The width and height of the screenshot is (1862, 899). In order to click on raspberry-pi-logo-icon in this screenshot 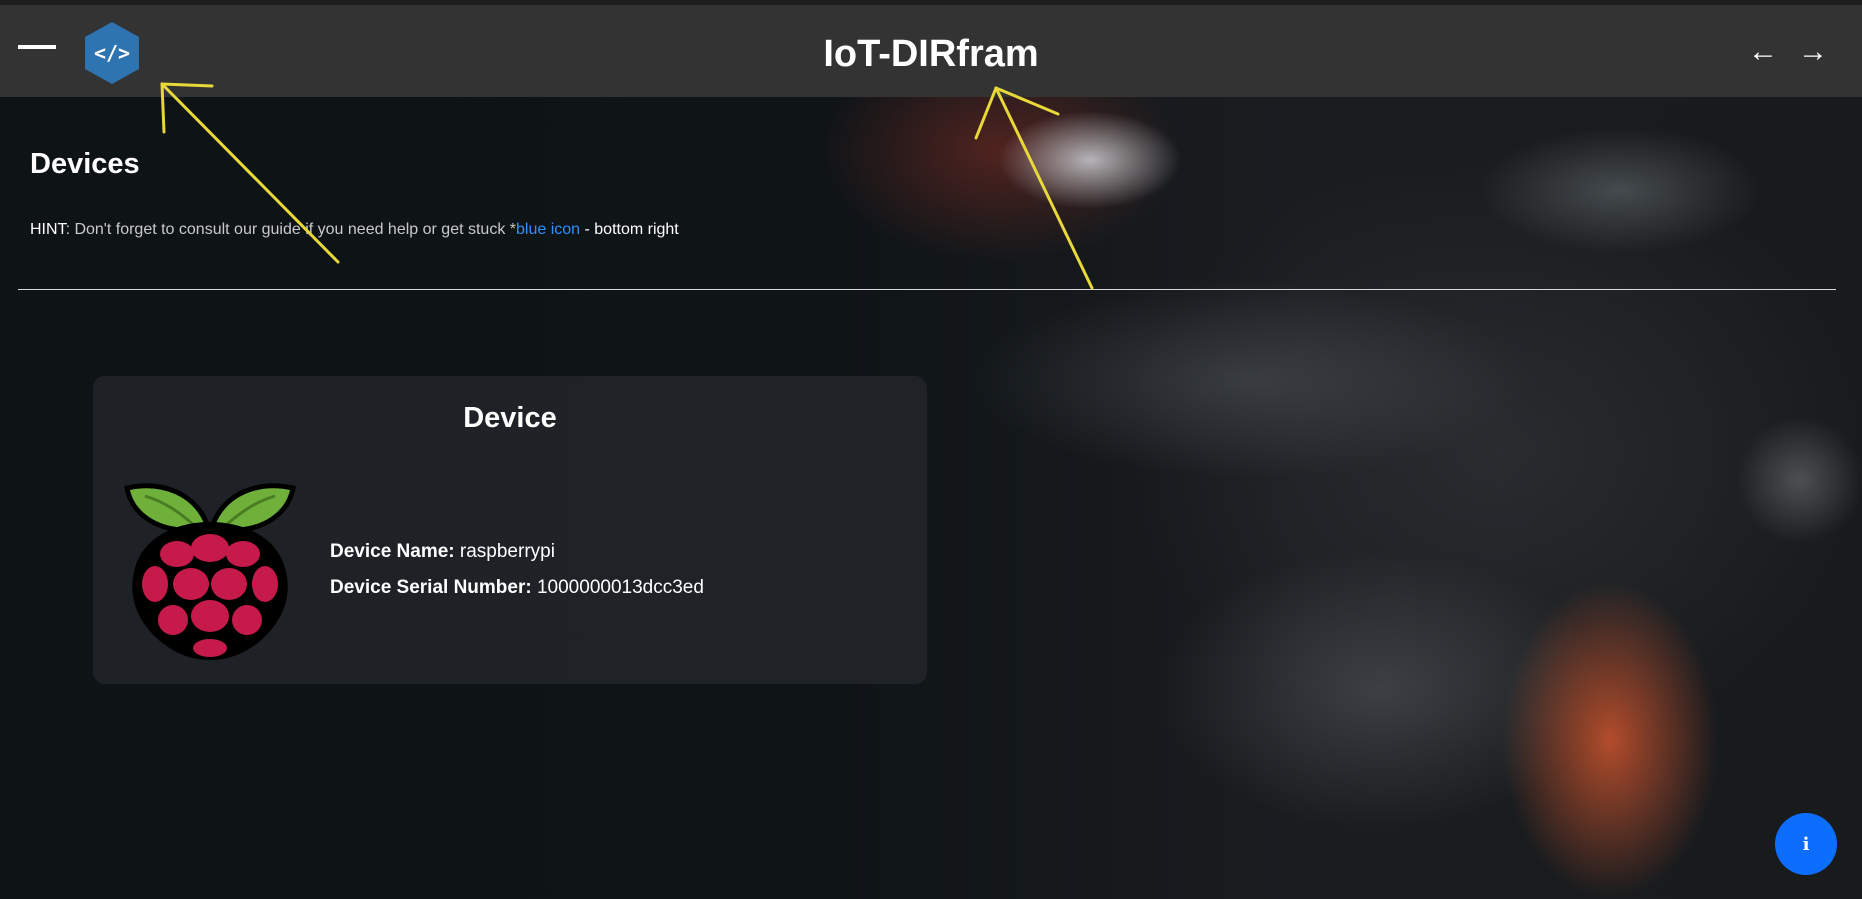, I will do `click(210, 571)`.